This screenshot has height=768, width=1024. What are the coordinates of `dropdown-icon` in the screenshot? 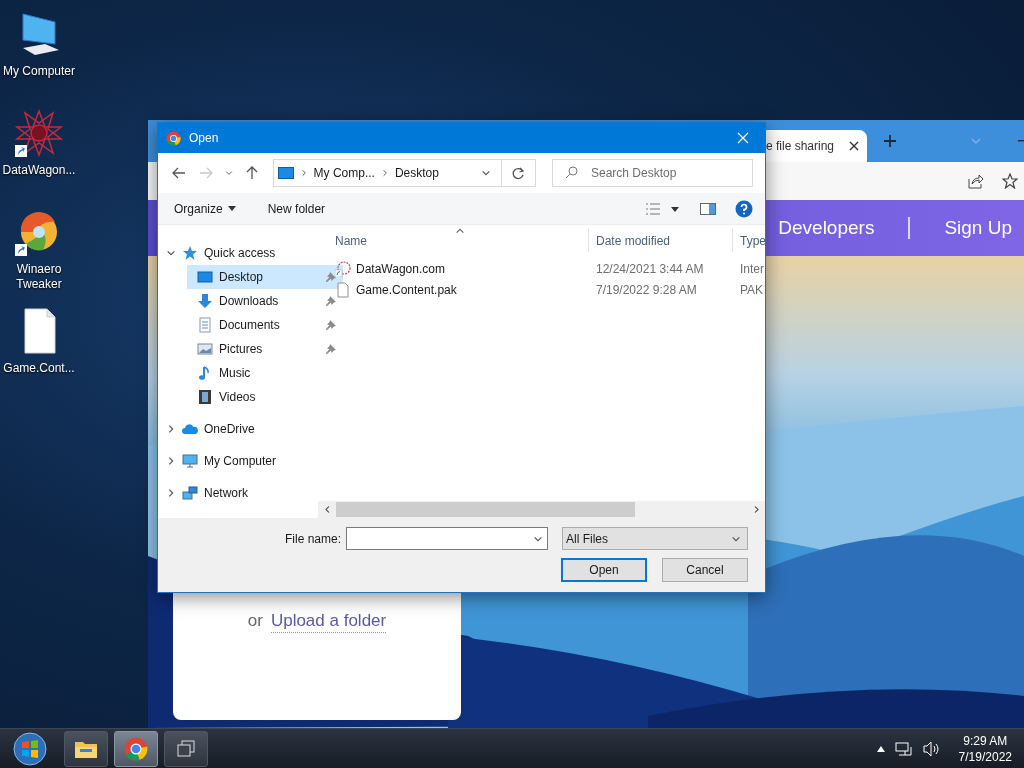 It's located at (486, 173).